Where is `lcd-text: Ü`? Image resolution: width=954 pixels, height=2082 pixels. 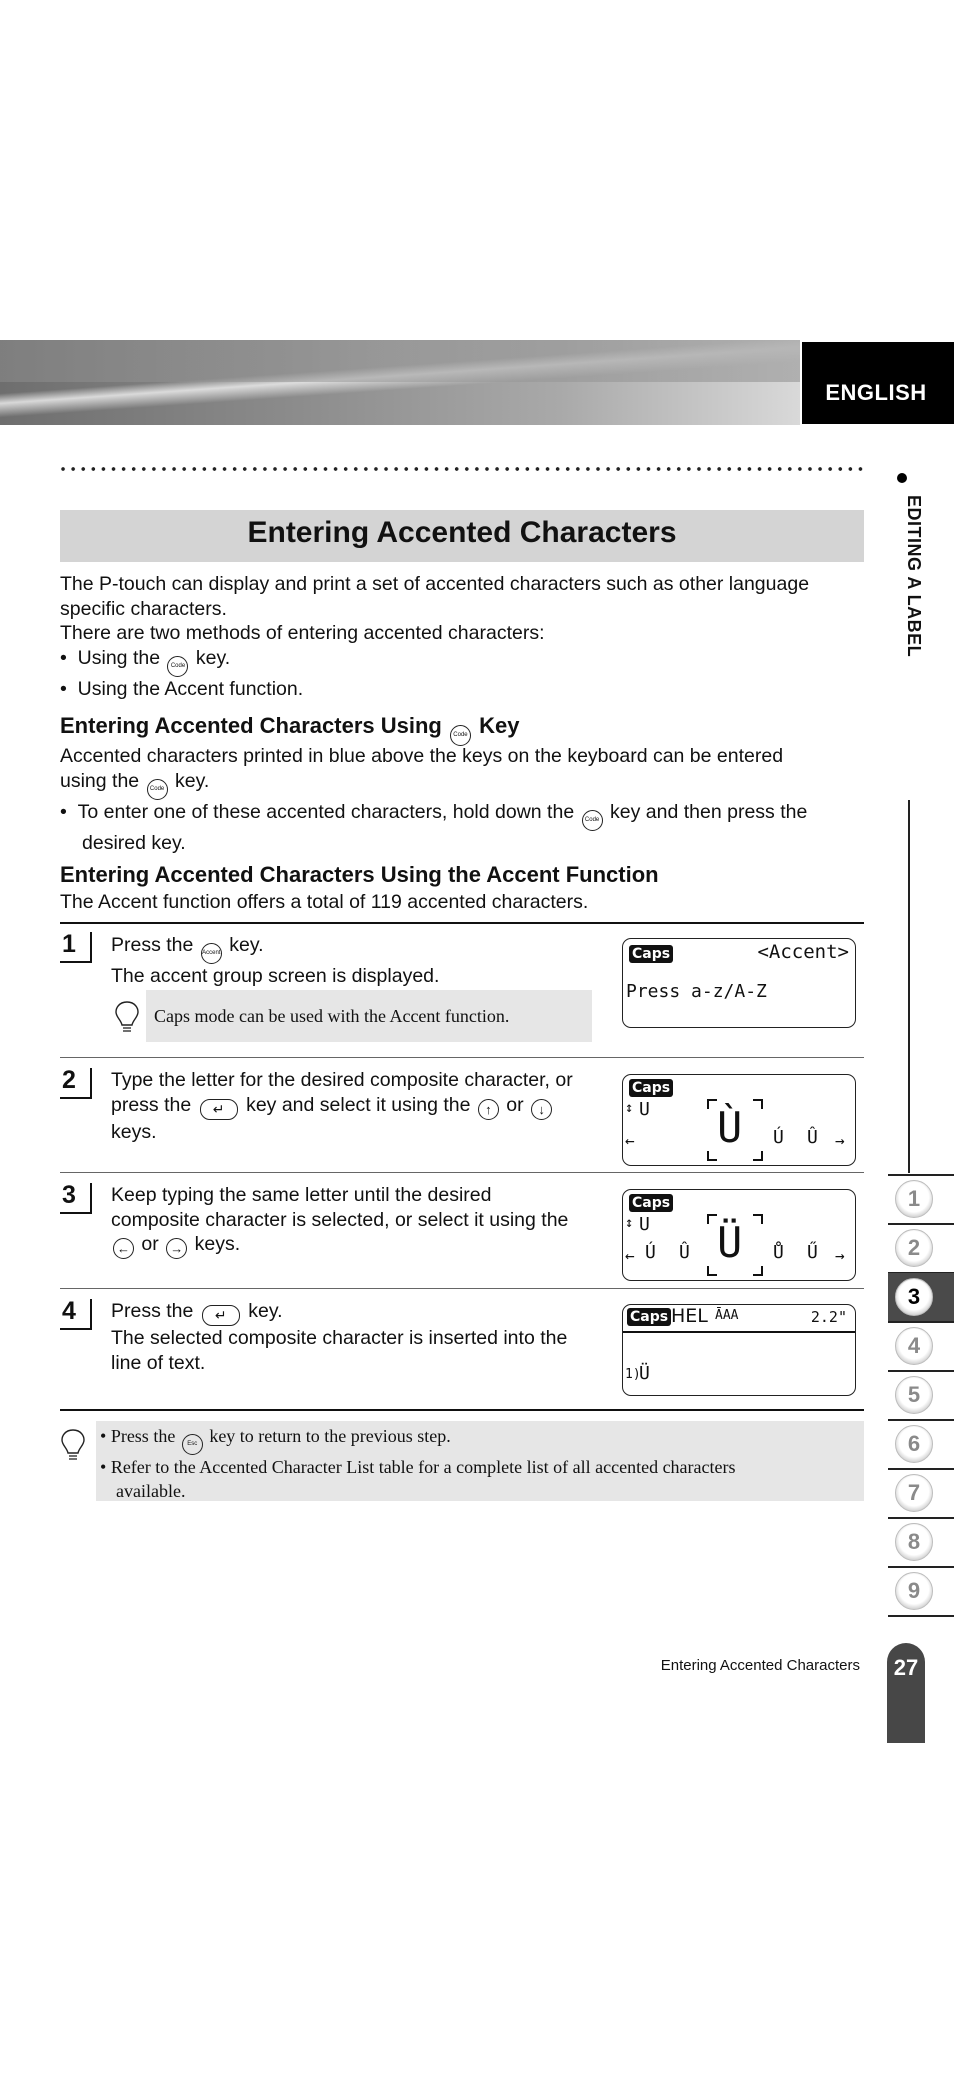 lcd-text: Ü is located at coordinates (644, 1373).